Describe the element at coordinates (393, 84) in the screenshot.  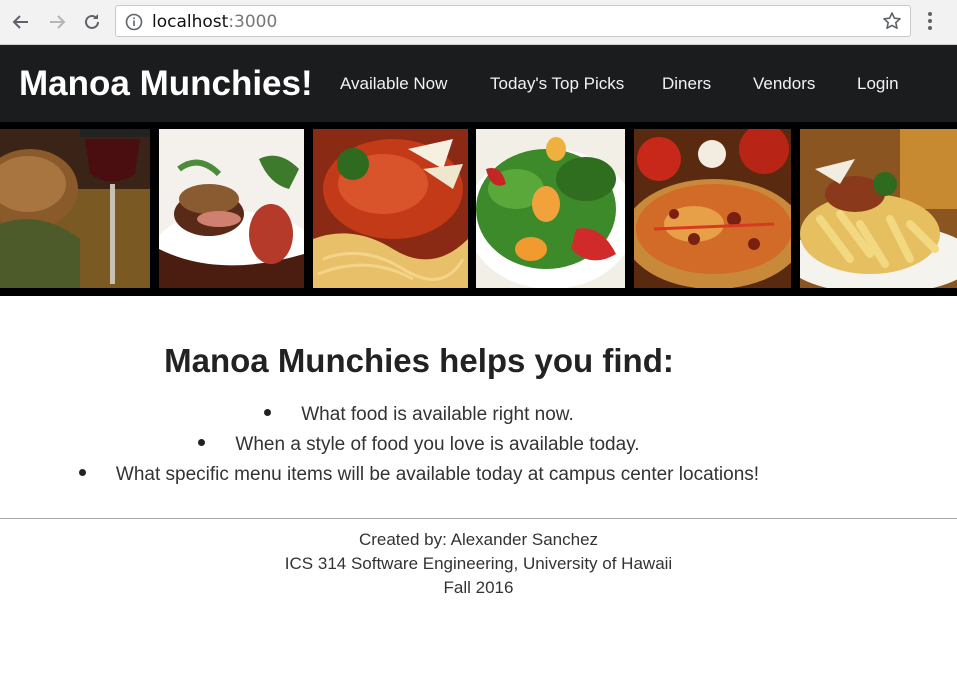
I see `nav-item-available-now: Available Now` at that location.